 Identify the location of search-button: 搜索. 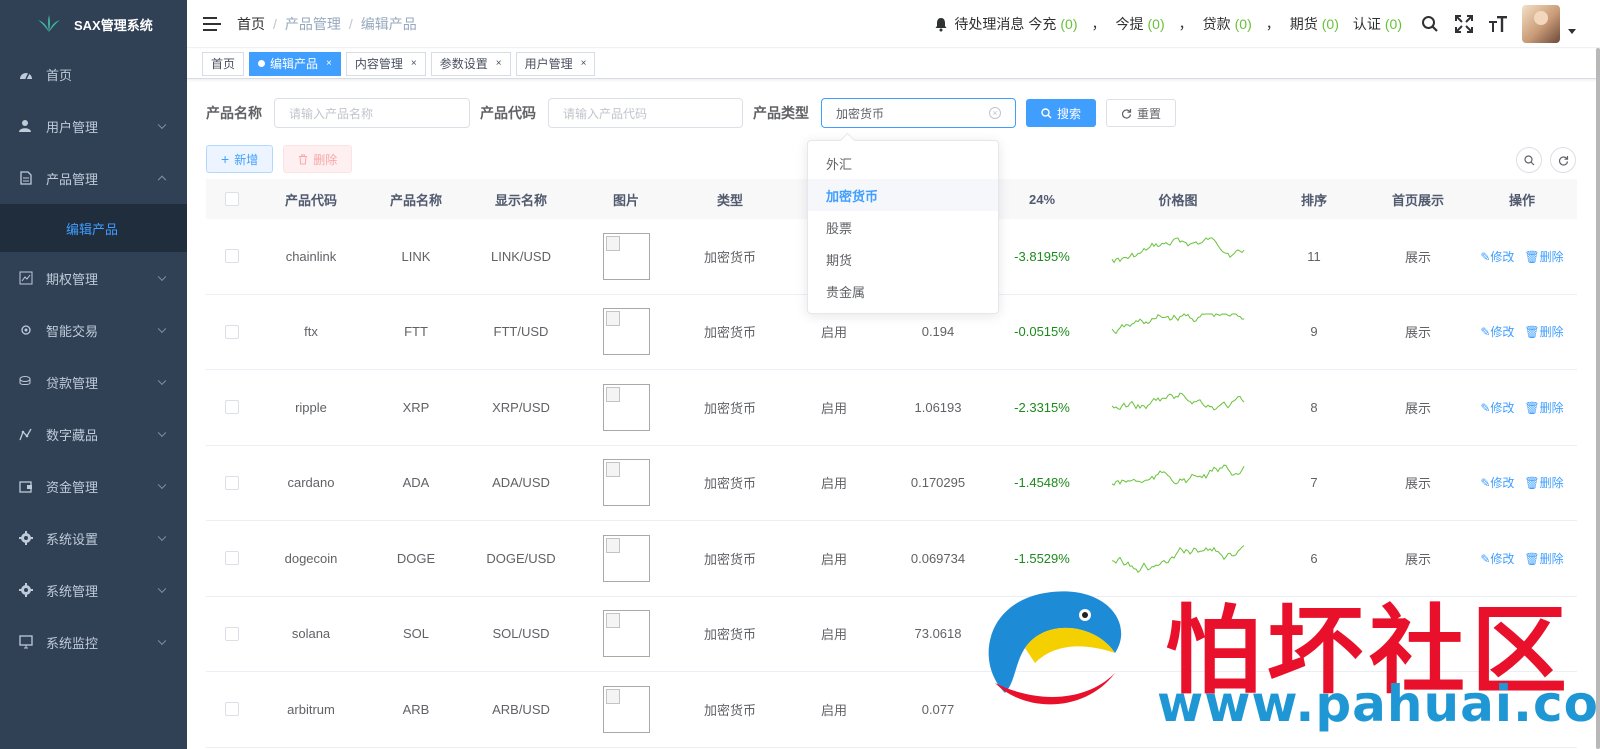
(1061, 113).